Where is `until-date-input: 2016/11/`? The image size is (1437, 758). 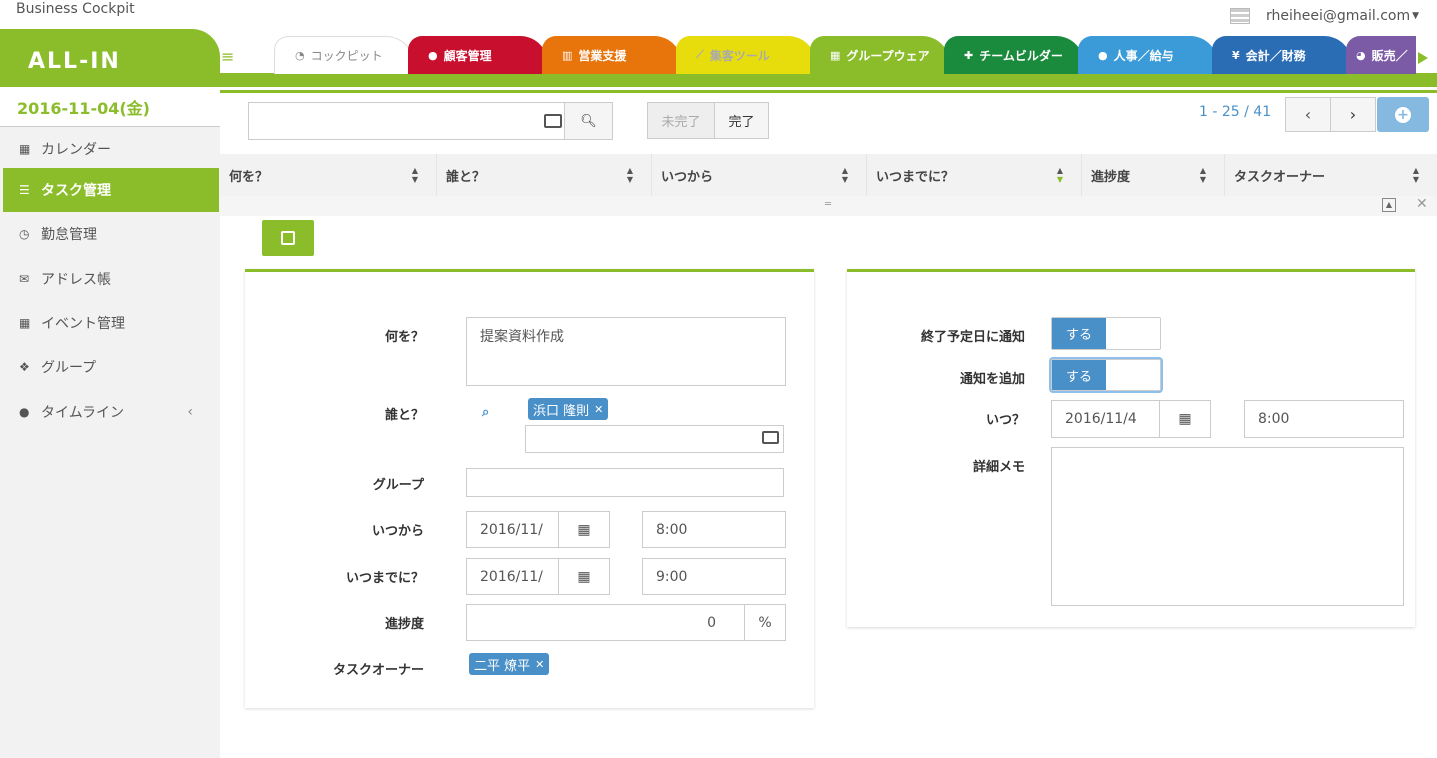 until-date-input: 2016/11/ is located at coordinates (512, 576).